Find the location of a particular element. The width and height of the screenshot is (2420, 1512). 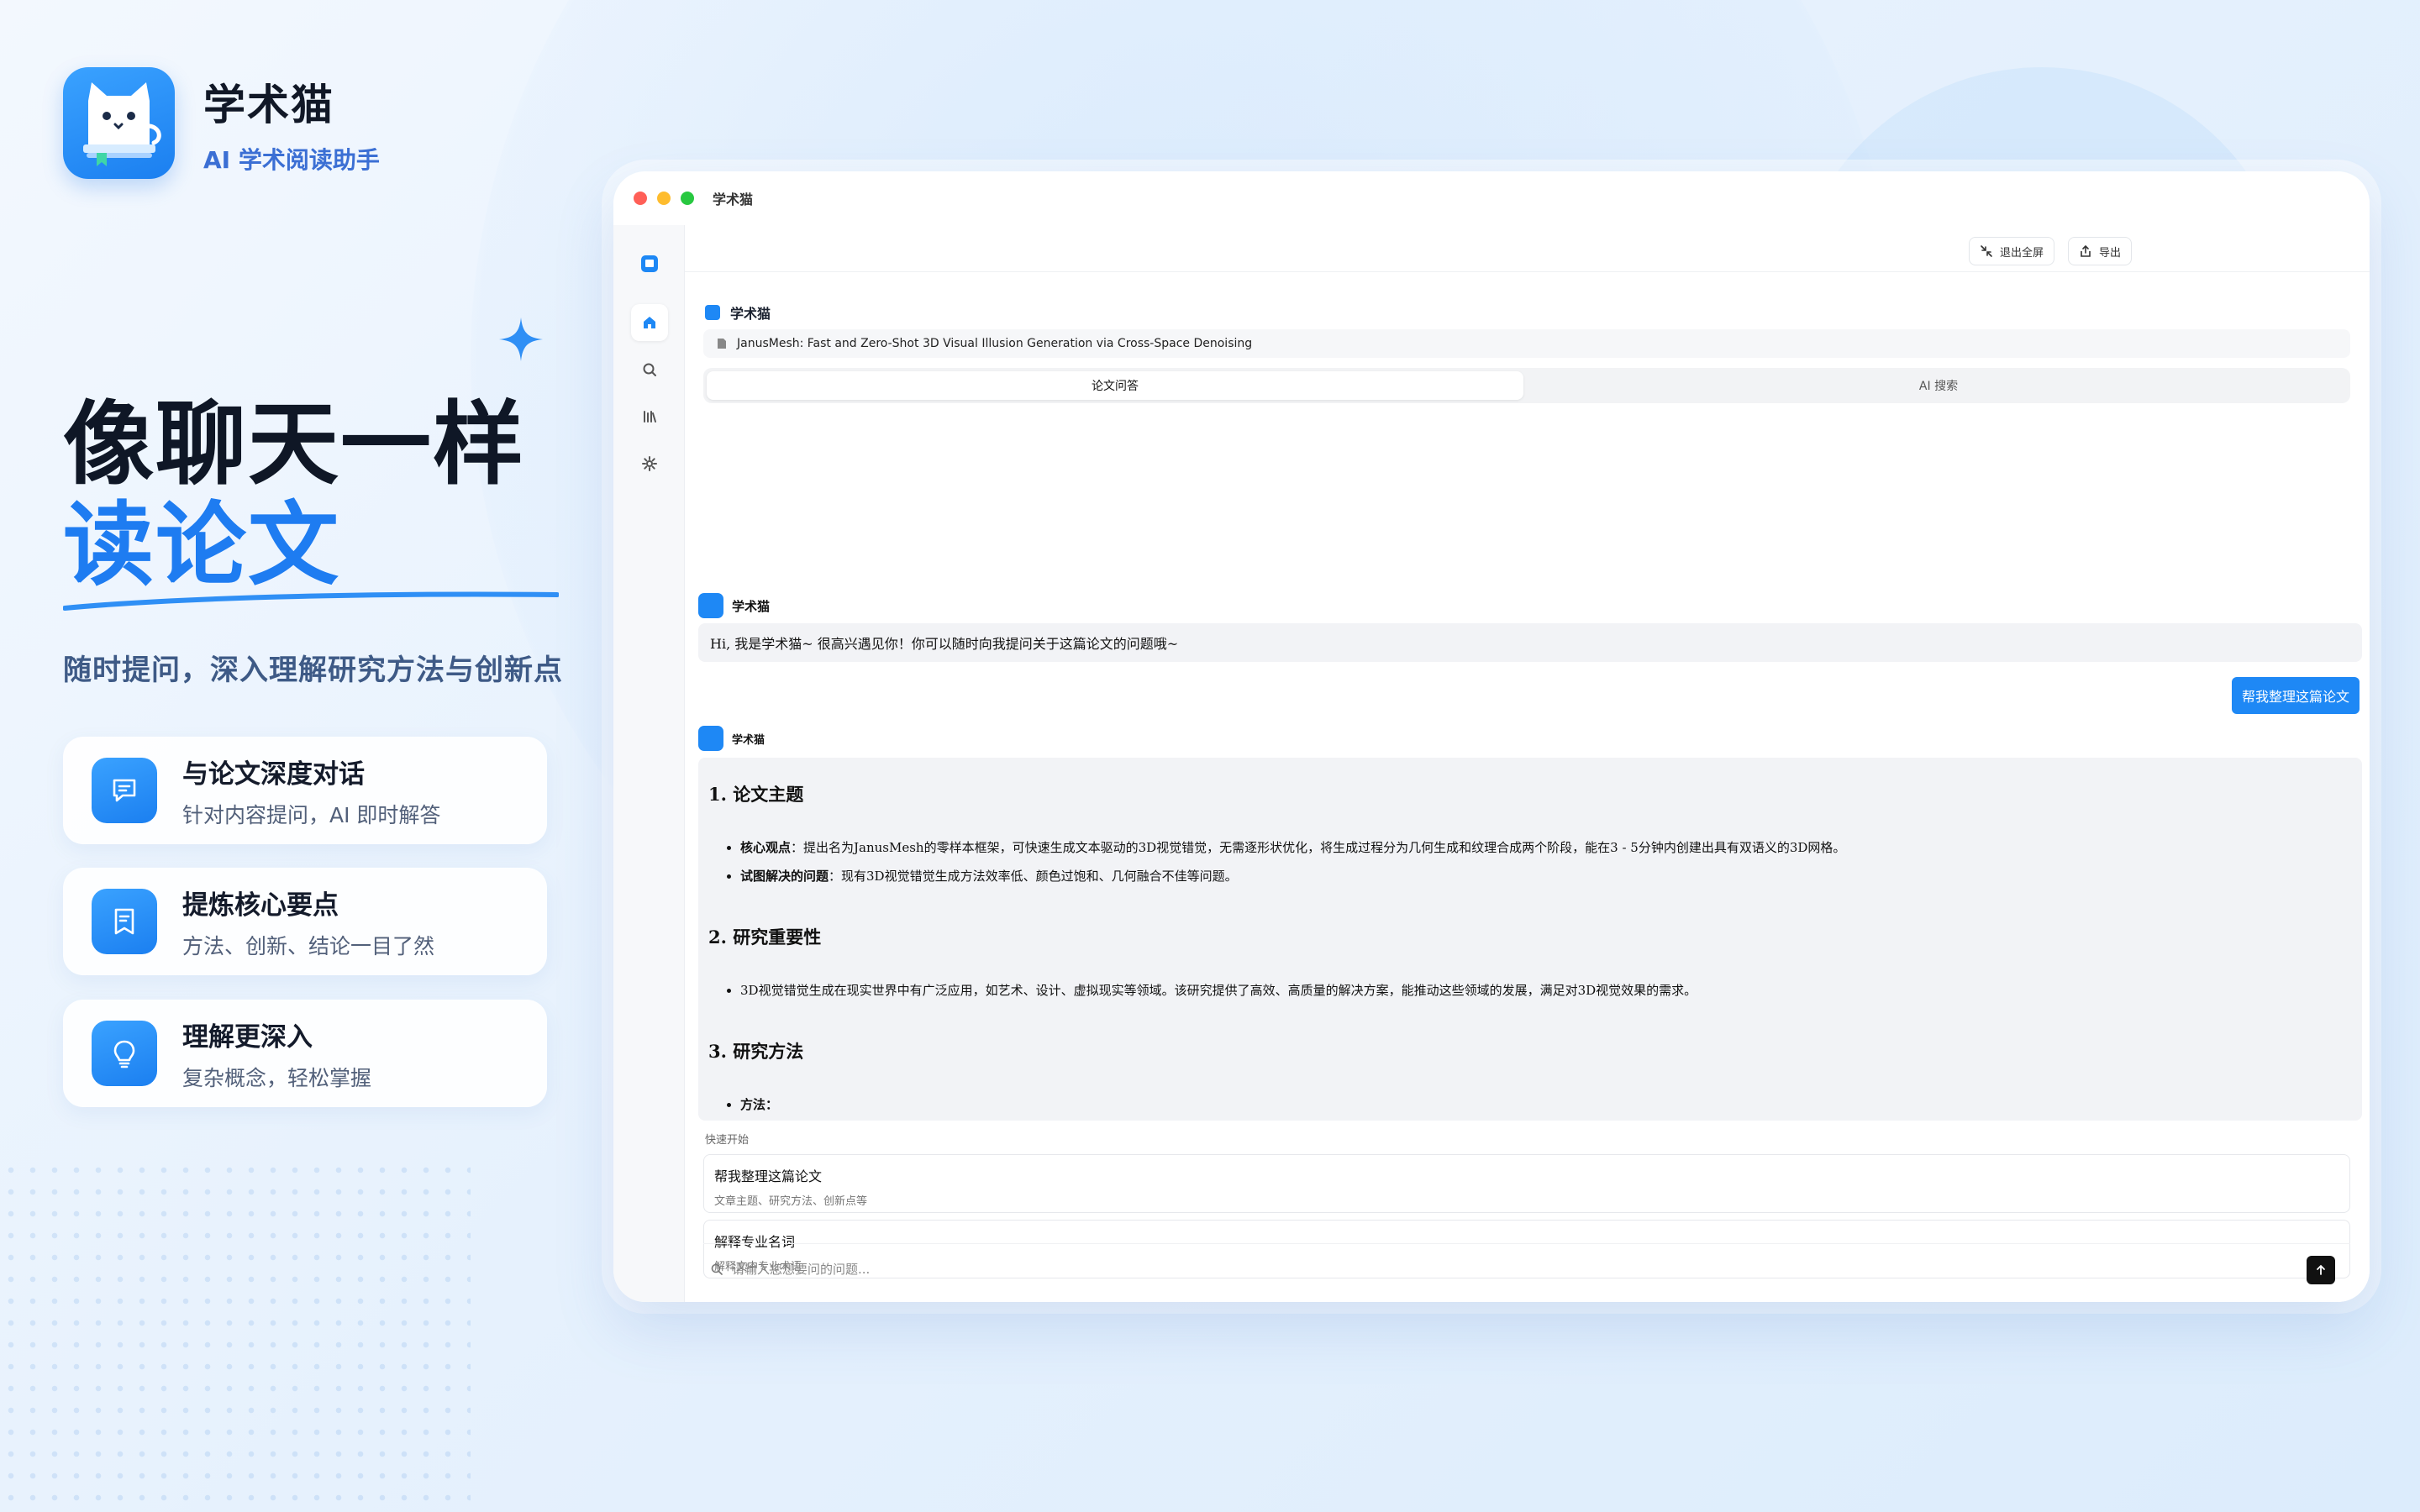

chat-icon is located at coordinates (124, 790).